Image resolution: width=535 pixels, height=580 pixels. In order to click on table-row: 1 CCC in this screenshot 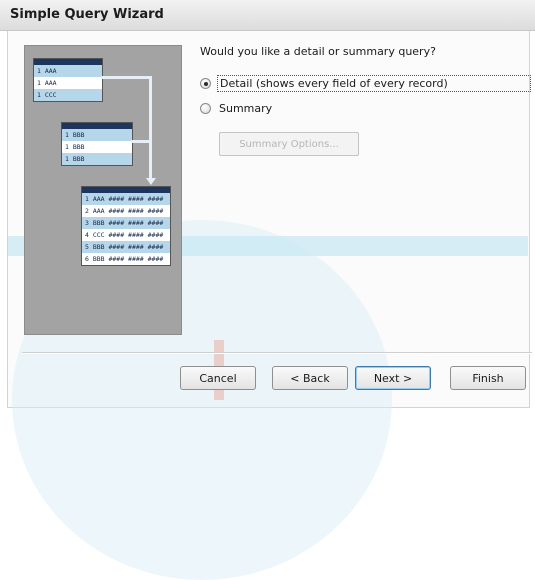, I will do `click(68, 95)`.